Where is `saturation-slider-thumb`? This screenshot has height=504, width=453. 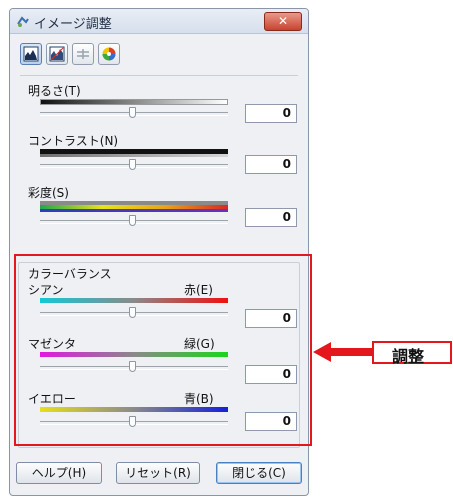
saturation-slider-thumb is located at coordinates (132, 220).